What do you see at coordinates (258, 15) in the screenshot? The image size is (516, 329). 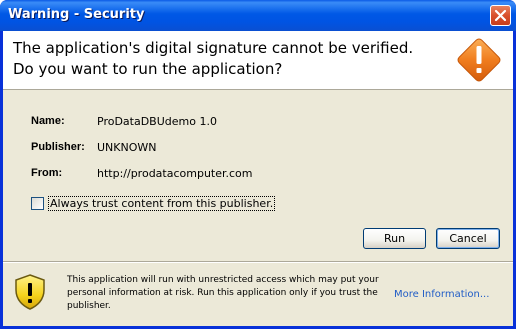 I see `title-bar: Warning - Security` at bounding box center [258, 15].